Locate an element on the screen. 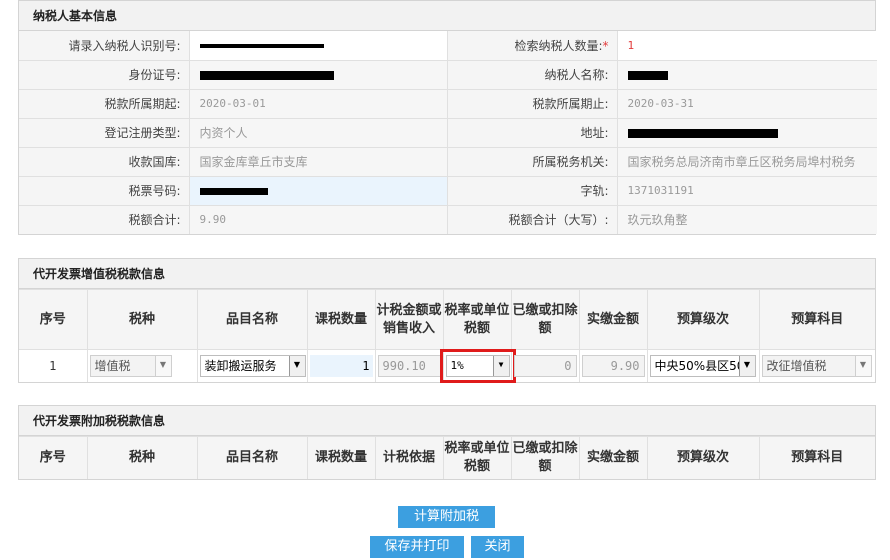 The height and width of the screenshot is (560, 890). treasury-value: 国家金库章丘市支库 is located at coordinates (318, 161).